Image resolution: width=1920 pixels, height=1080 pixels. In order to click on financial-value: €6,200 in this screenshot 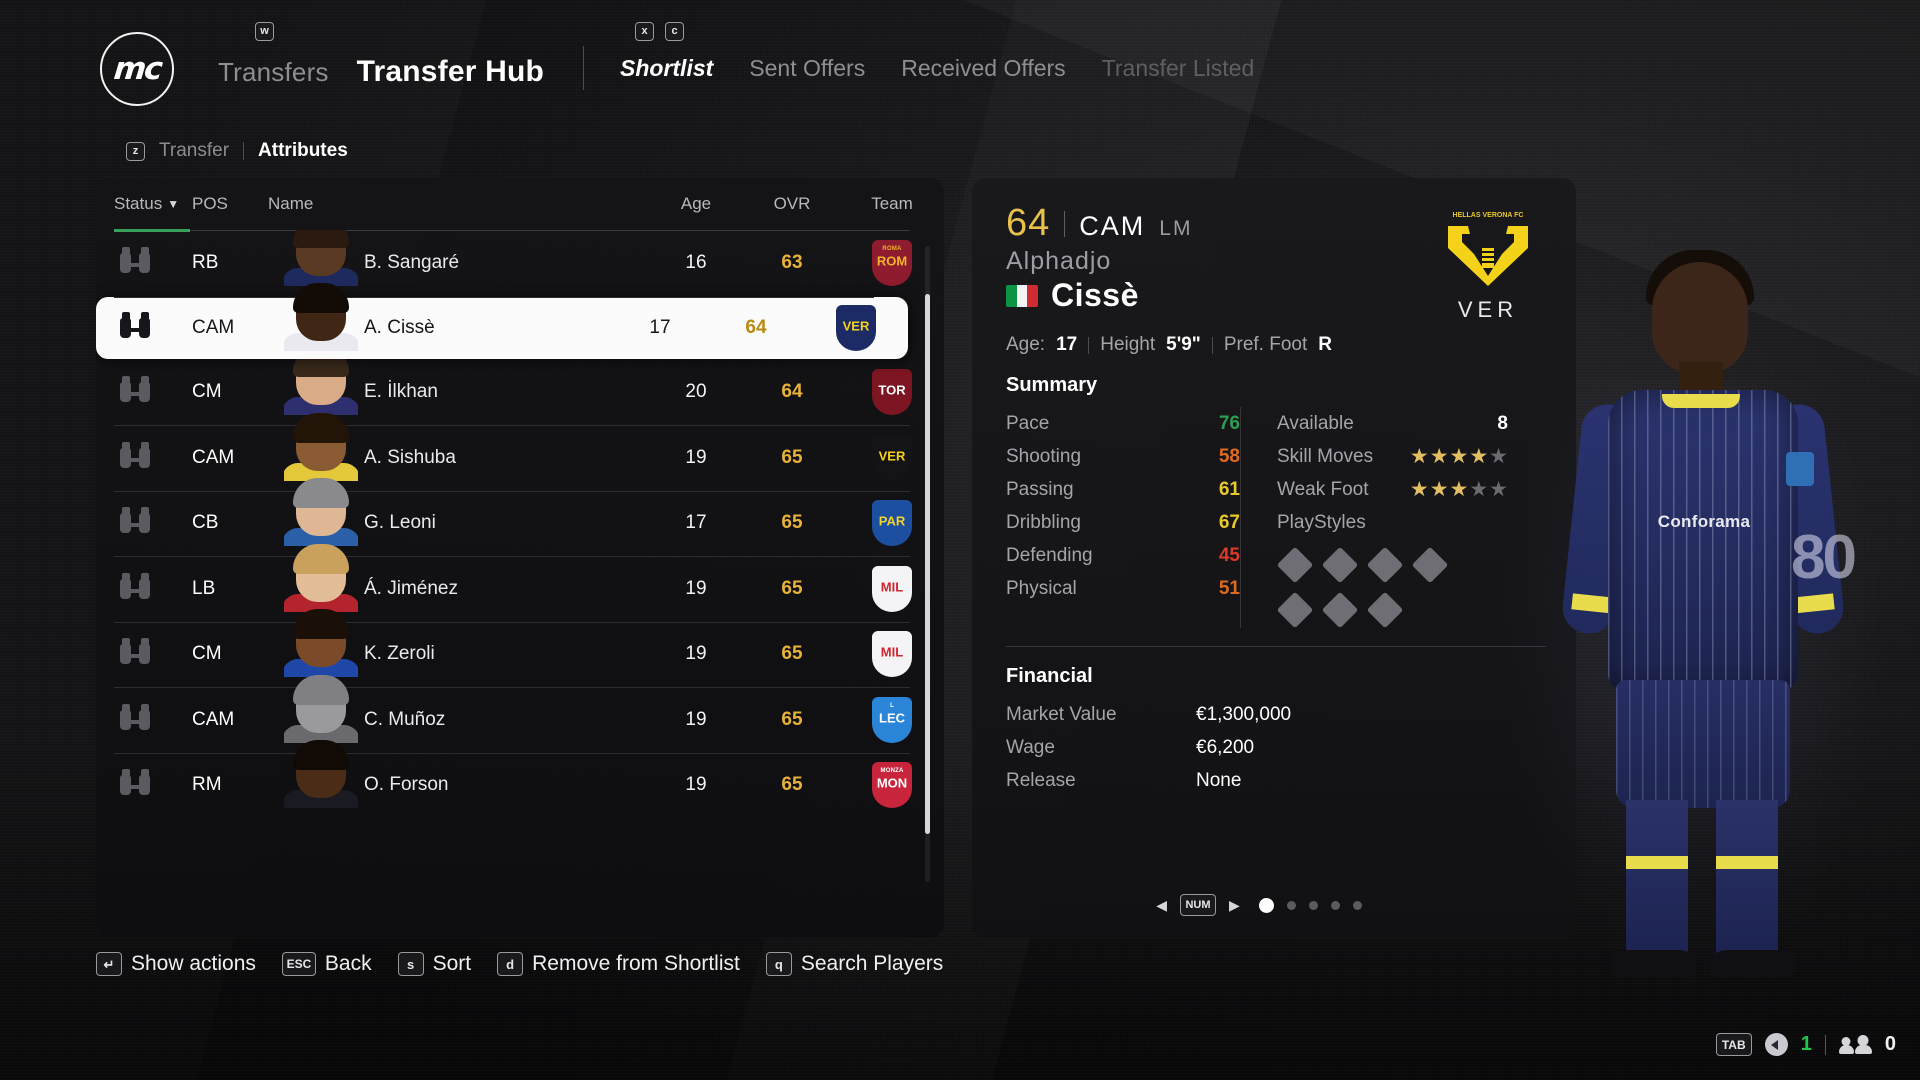, I will do `click(1225, 747)`.